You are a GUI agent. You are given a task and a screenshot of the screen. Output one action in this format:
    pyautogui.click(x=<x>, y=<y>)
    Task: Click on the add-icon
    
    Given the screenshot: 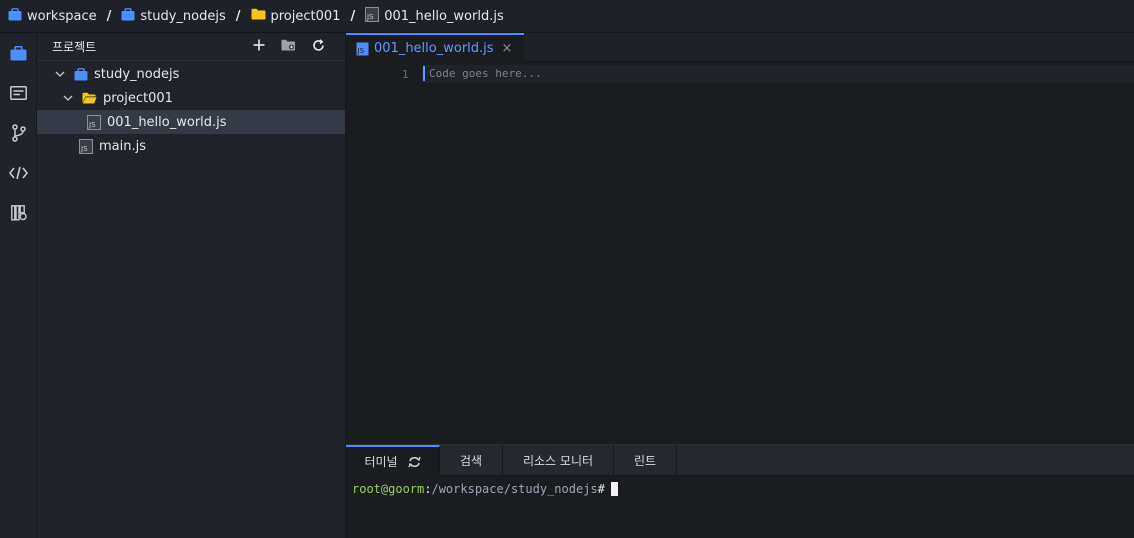 What is the action you would take?
    pyautogui.click(x=259, y=47)
    